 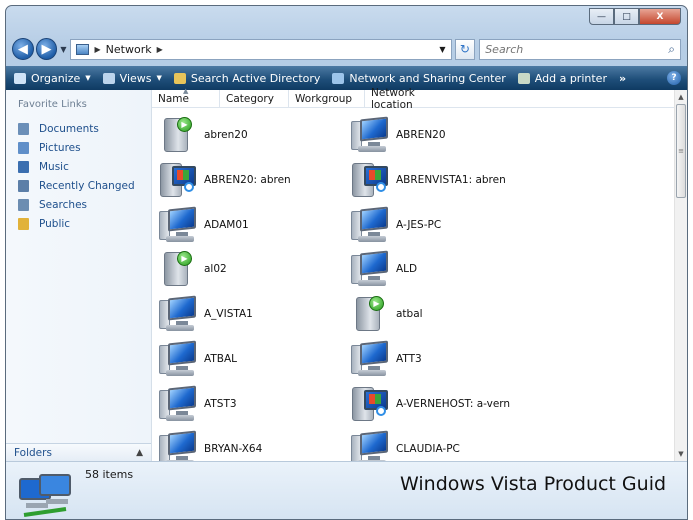 I want to click on refresh-button: ↻, so click(x=465, y=49).